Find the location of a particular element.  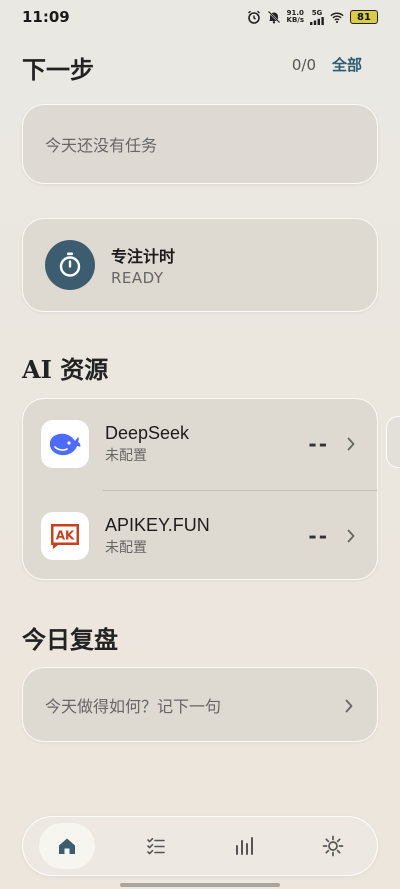

alarm-icon is located at coordinates (254, 17).